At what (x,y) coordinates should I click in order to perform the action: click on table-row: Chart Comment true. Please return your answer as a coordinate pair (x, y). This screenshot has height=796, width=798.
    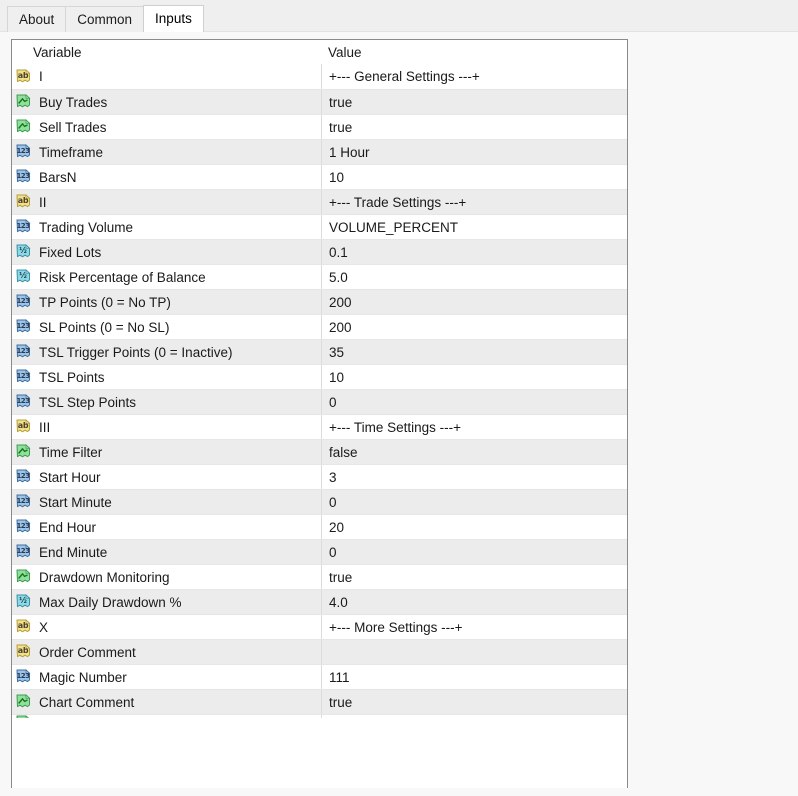
    Looking at the image, I should click on (319, 701).